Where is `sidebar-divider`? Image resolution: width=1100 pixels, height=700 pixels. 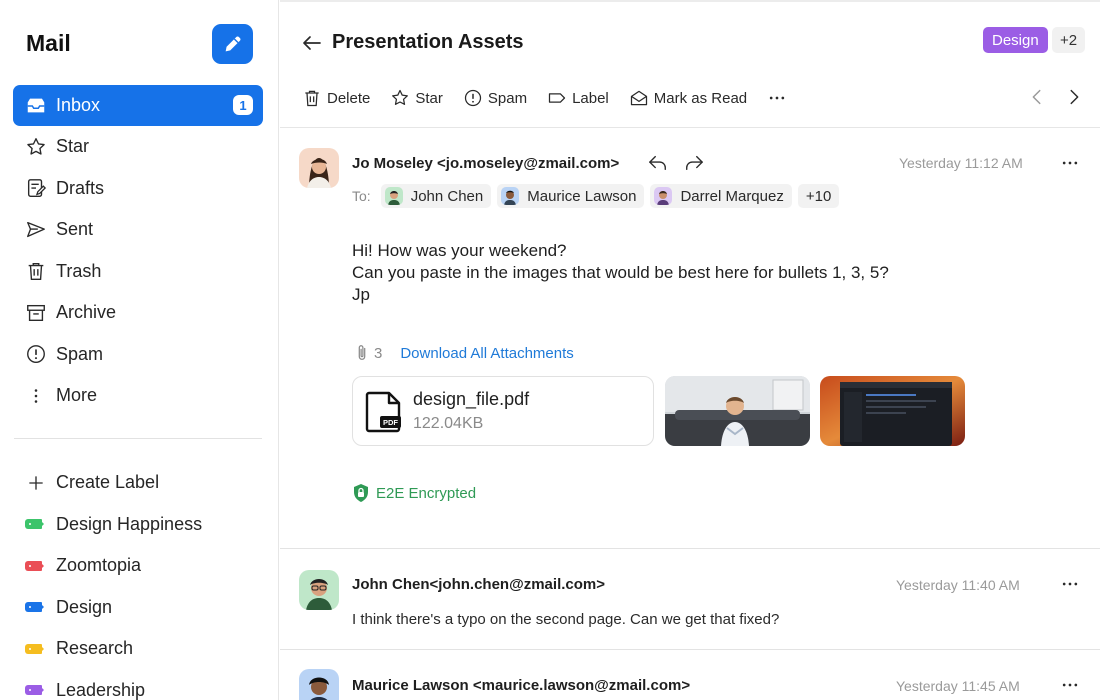
sidebar-divider is located at coordinates (138, 438).